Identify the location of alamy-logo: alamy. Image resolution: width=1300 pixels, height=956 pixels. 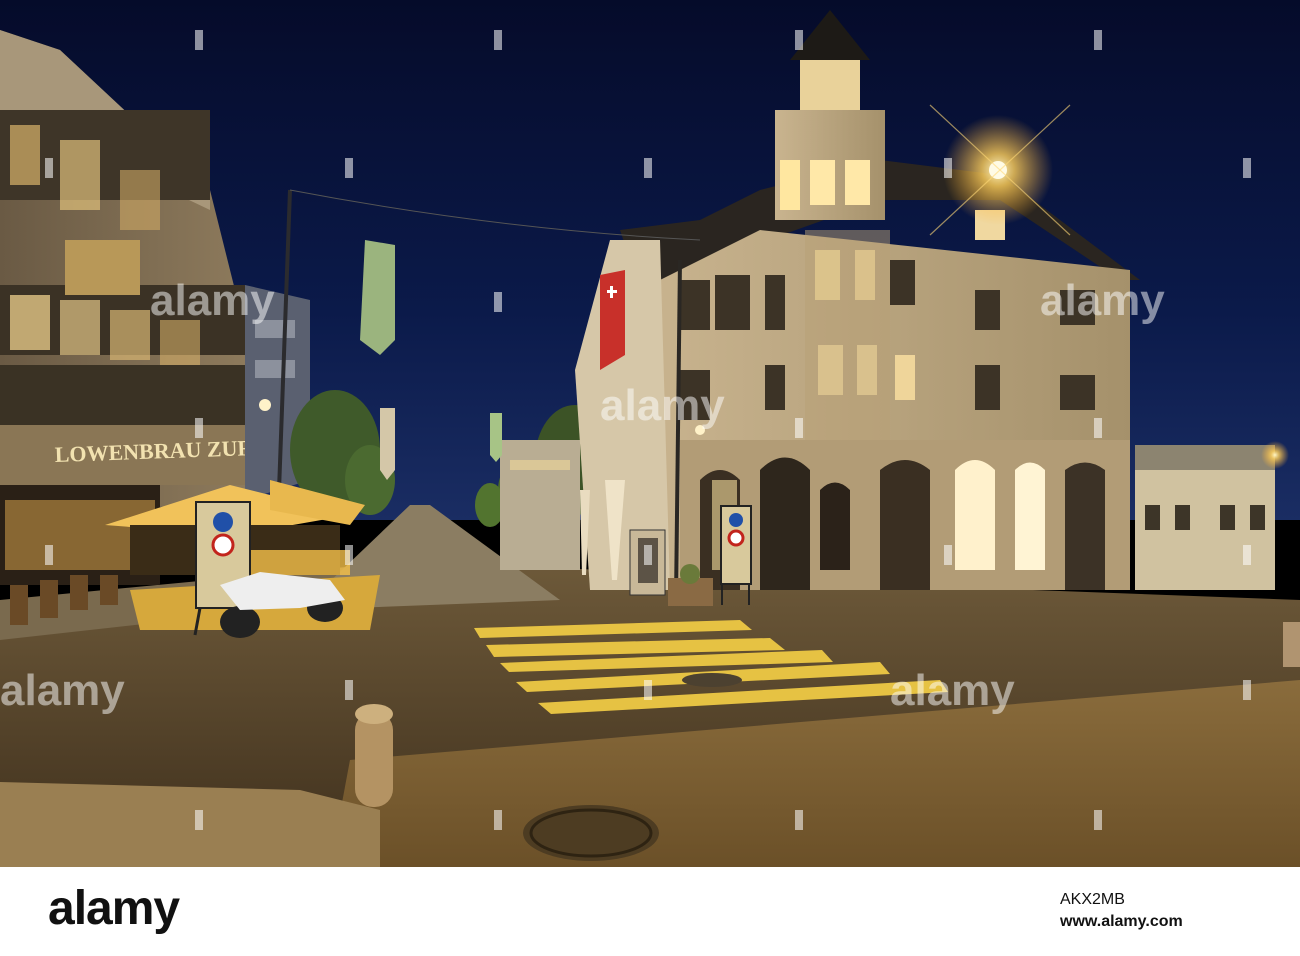
(114, 908).